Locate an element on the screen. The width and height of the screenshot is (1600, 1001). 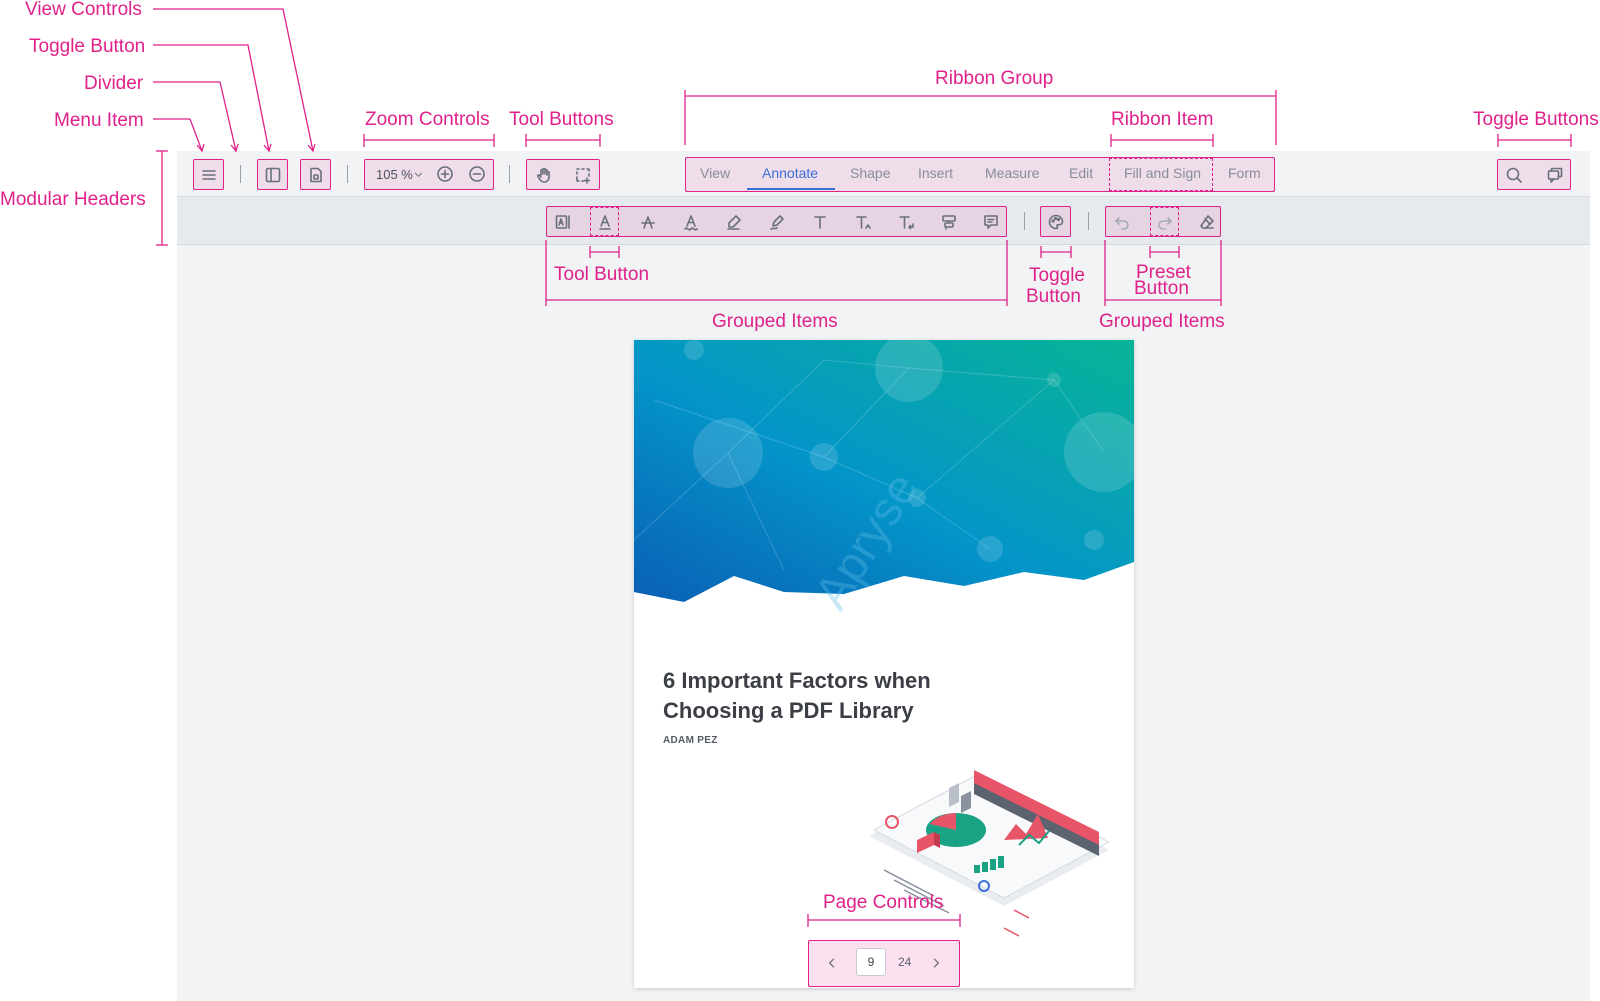
view-controls-button is located at coordinates (315, 174).